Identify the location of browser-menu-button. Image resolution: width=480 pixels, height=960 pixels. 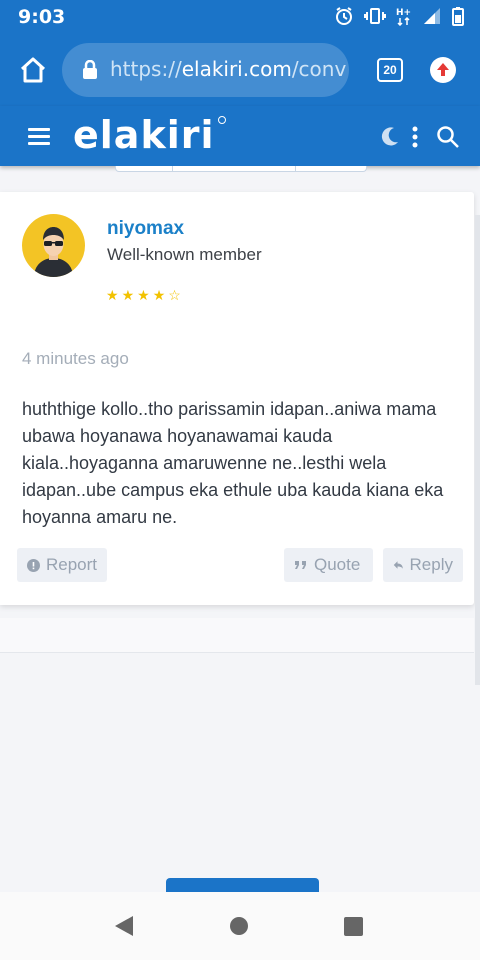
(443, 70).